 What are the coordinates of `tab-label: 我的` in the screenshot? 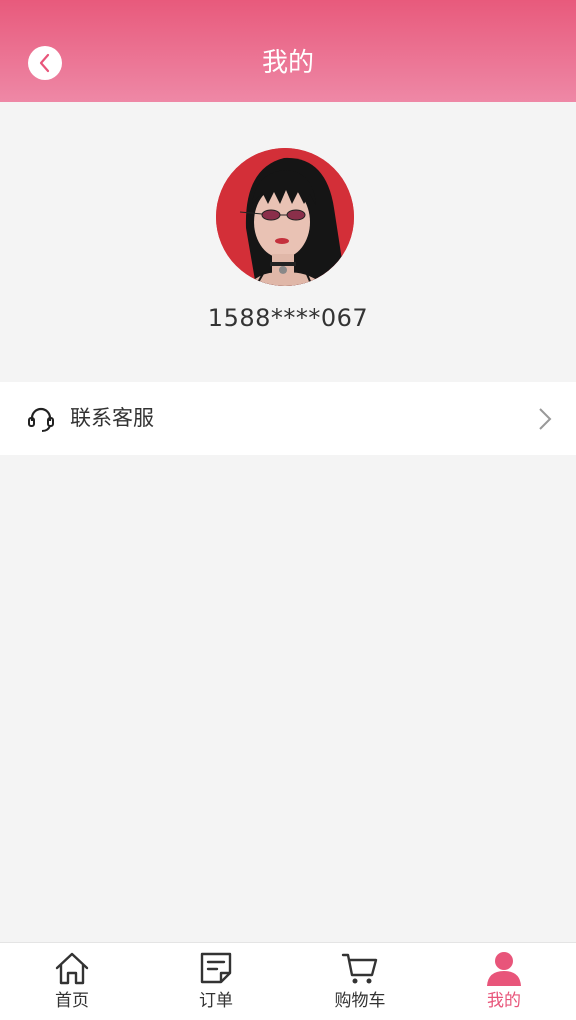 It's located at (504, 1001).